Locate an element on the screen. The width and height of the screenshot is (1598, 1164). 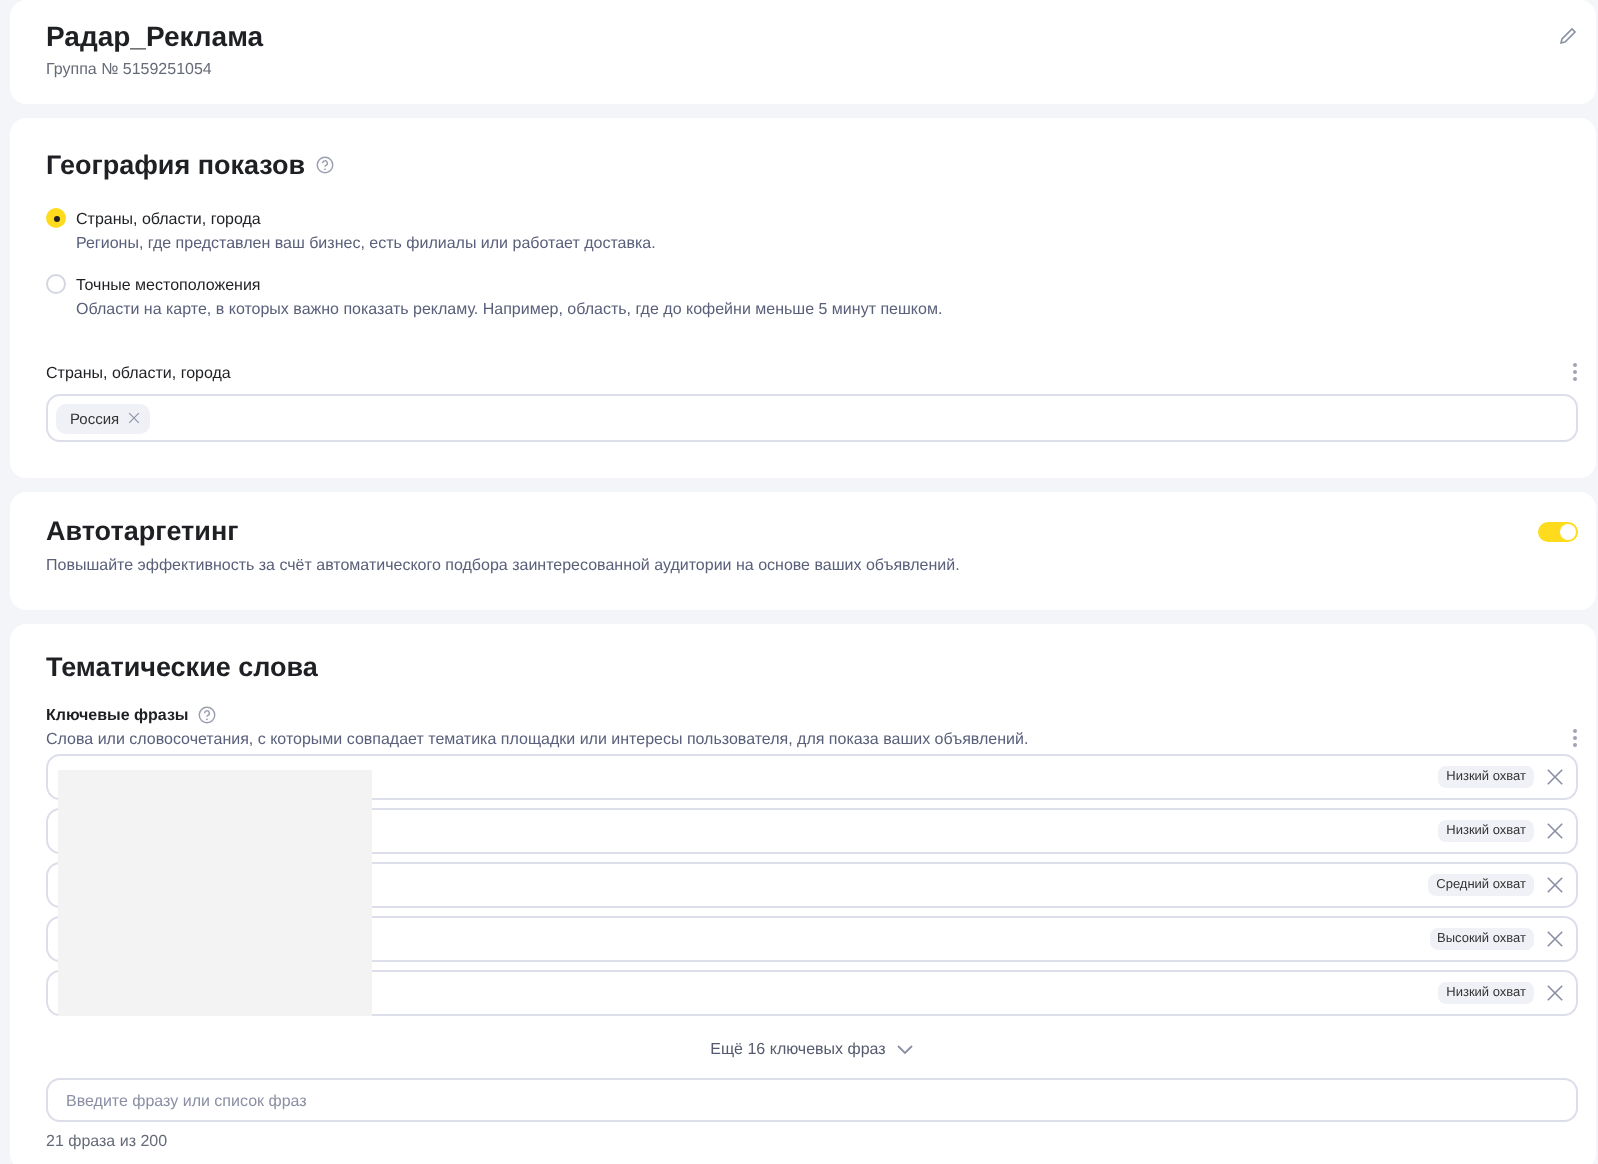
option-description: Регионы, где представлен ваш бизнес, есть филиалы или работает доставка. is located at coordinates (366, 243).